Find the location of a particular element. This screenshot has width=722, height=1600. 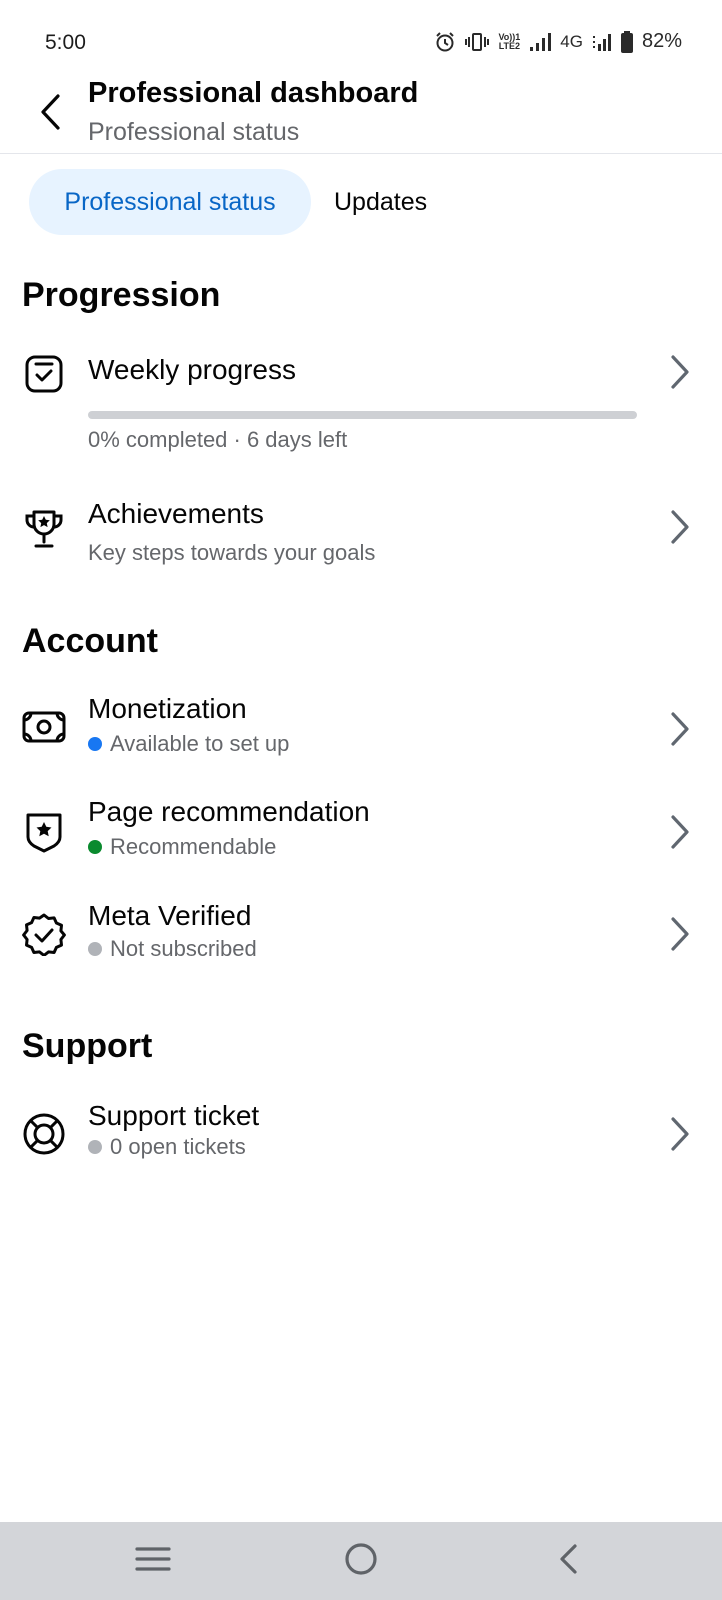

alarm-icon is located at coordinates (445, 42).